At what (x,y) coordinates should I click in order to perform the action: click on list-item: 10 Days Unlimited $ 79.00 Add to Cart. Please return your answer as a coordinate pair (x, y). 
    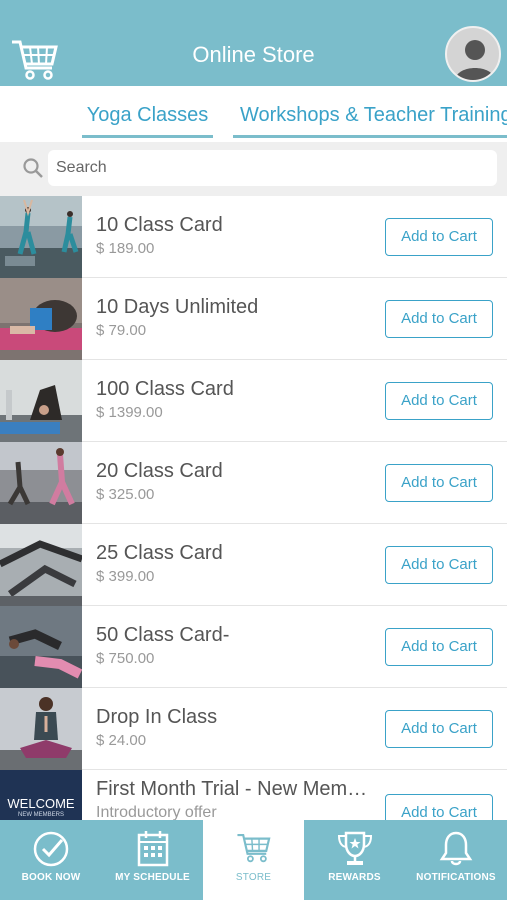
    Looking at the image, I should click on (253, 319).